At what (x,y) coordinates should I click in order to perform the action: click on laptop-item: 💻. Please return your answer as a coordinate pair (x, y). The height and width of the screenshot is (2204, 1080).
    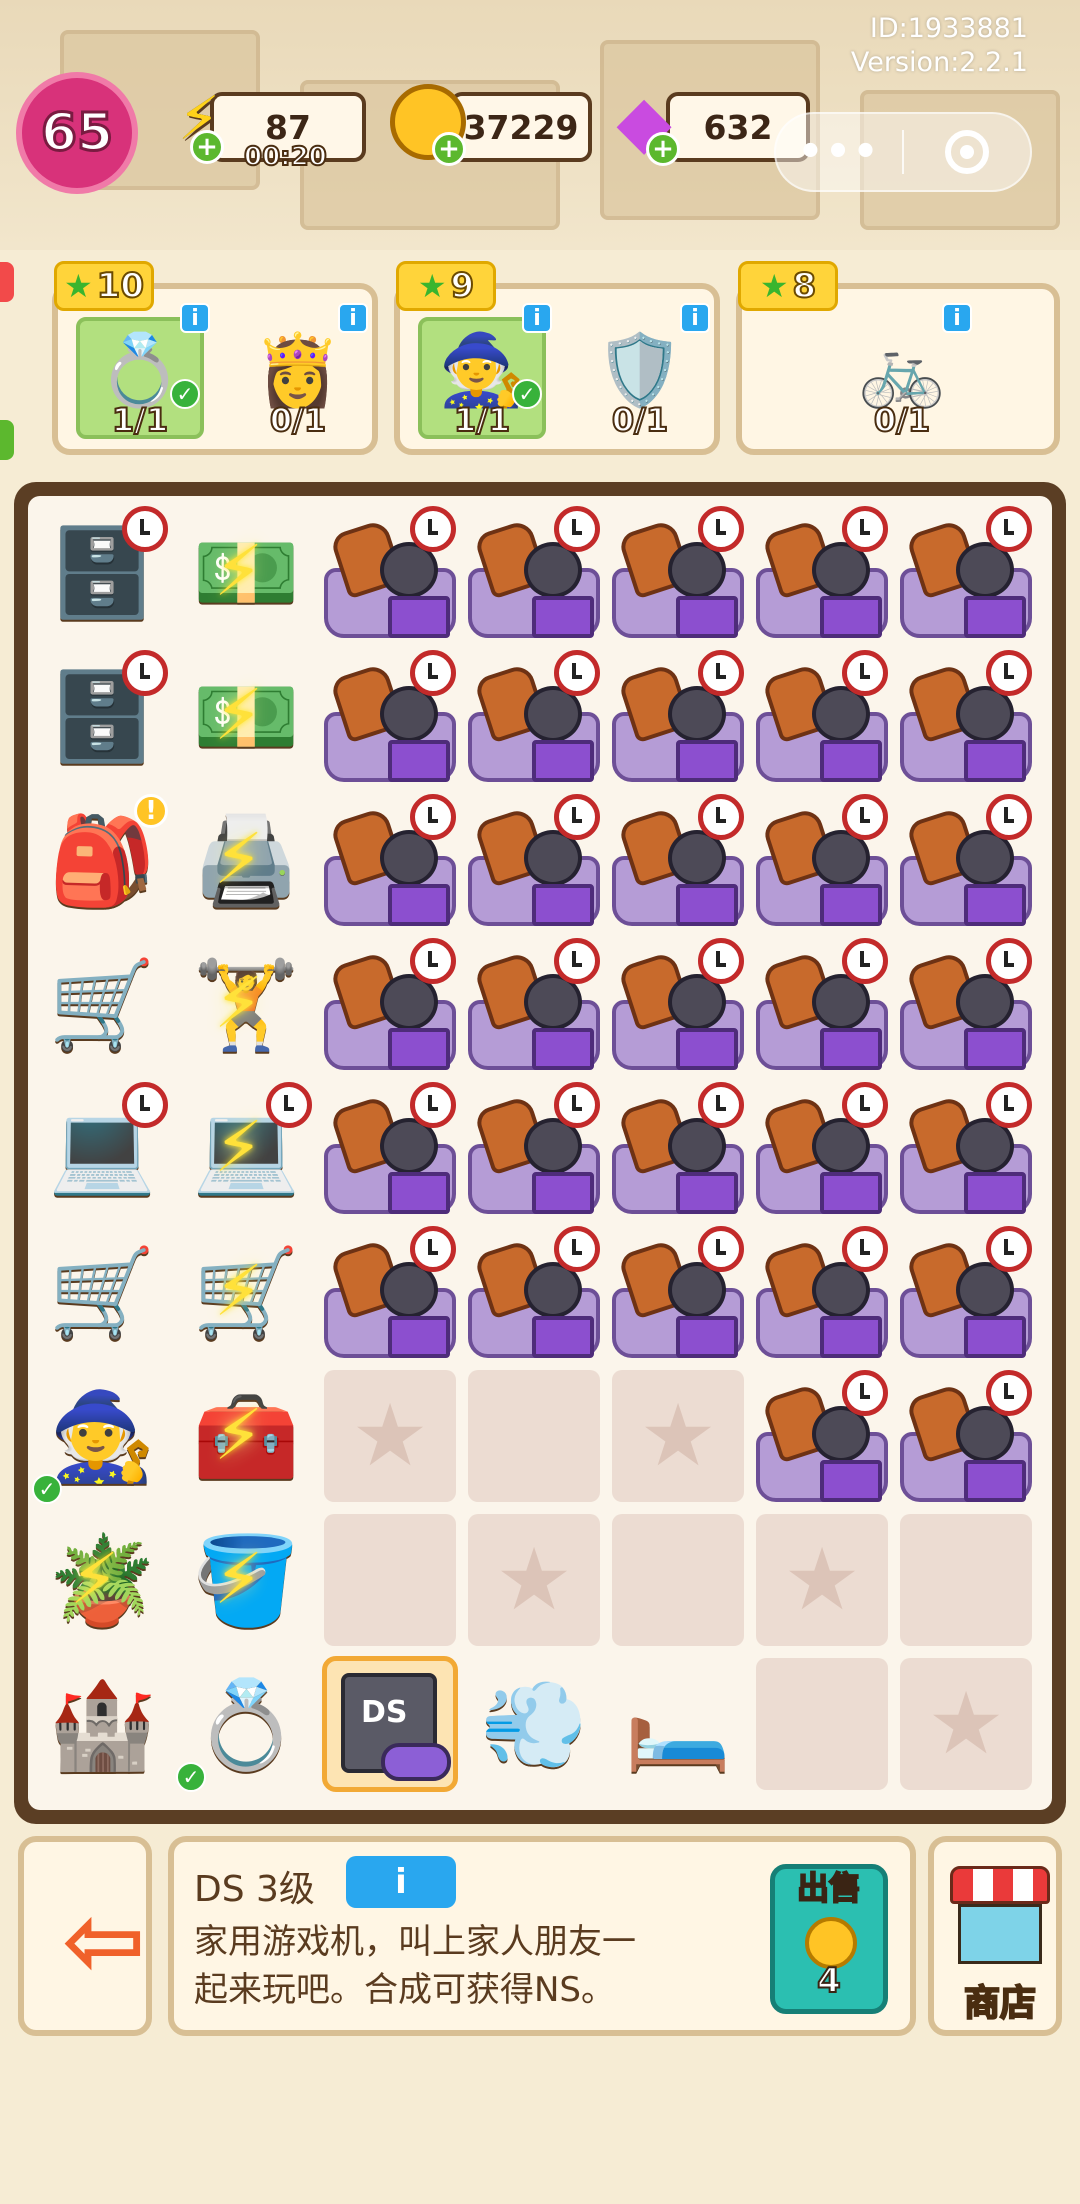
    Looking at the image, I should click on (102, 1148).